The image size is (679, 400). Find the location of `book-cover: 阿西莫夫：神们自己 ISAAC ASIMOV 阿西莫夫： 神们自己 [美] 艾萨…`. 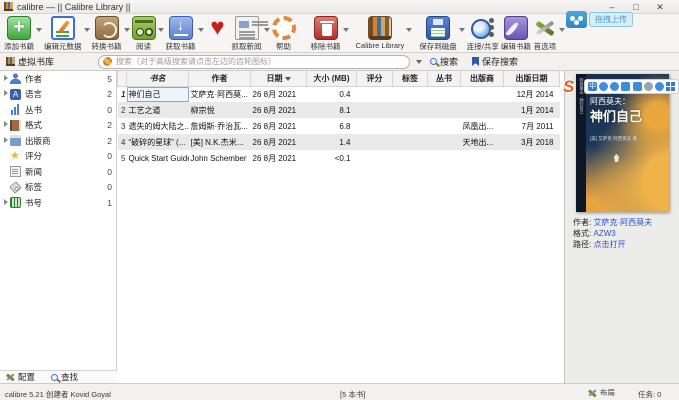

book-cover: 阿西莫夫：神们自己 ISAAC ASIMOV 阿西莫夫： 神们自己 [美] 艾萨… is located at coordinates (622, 143).